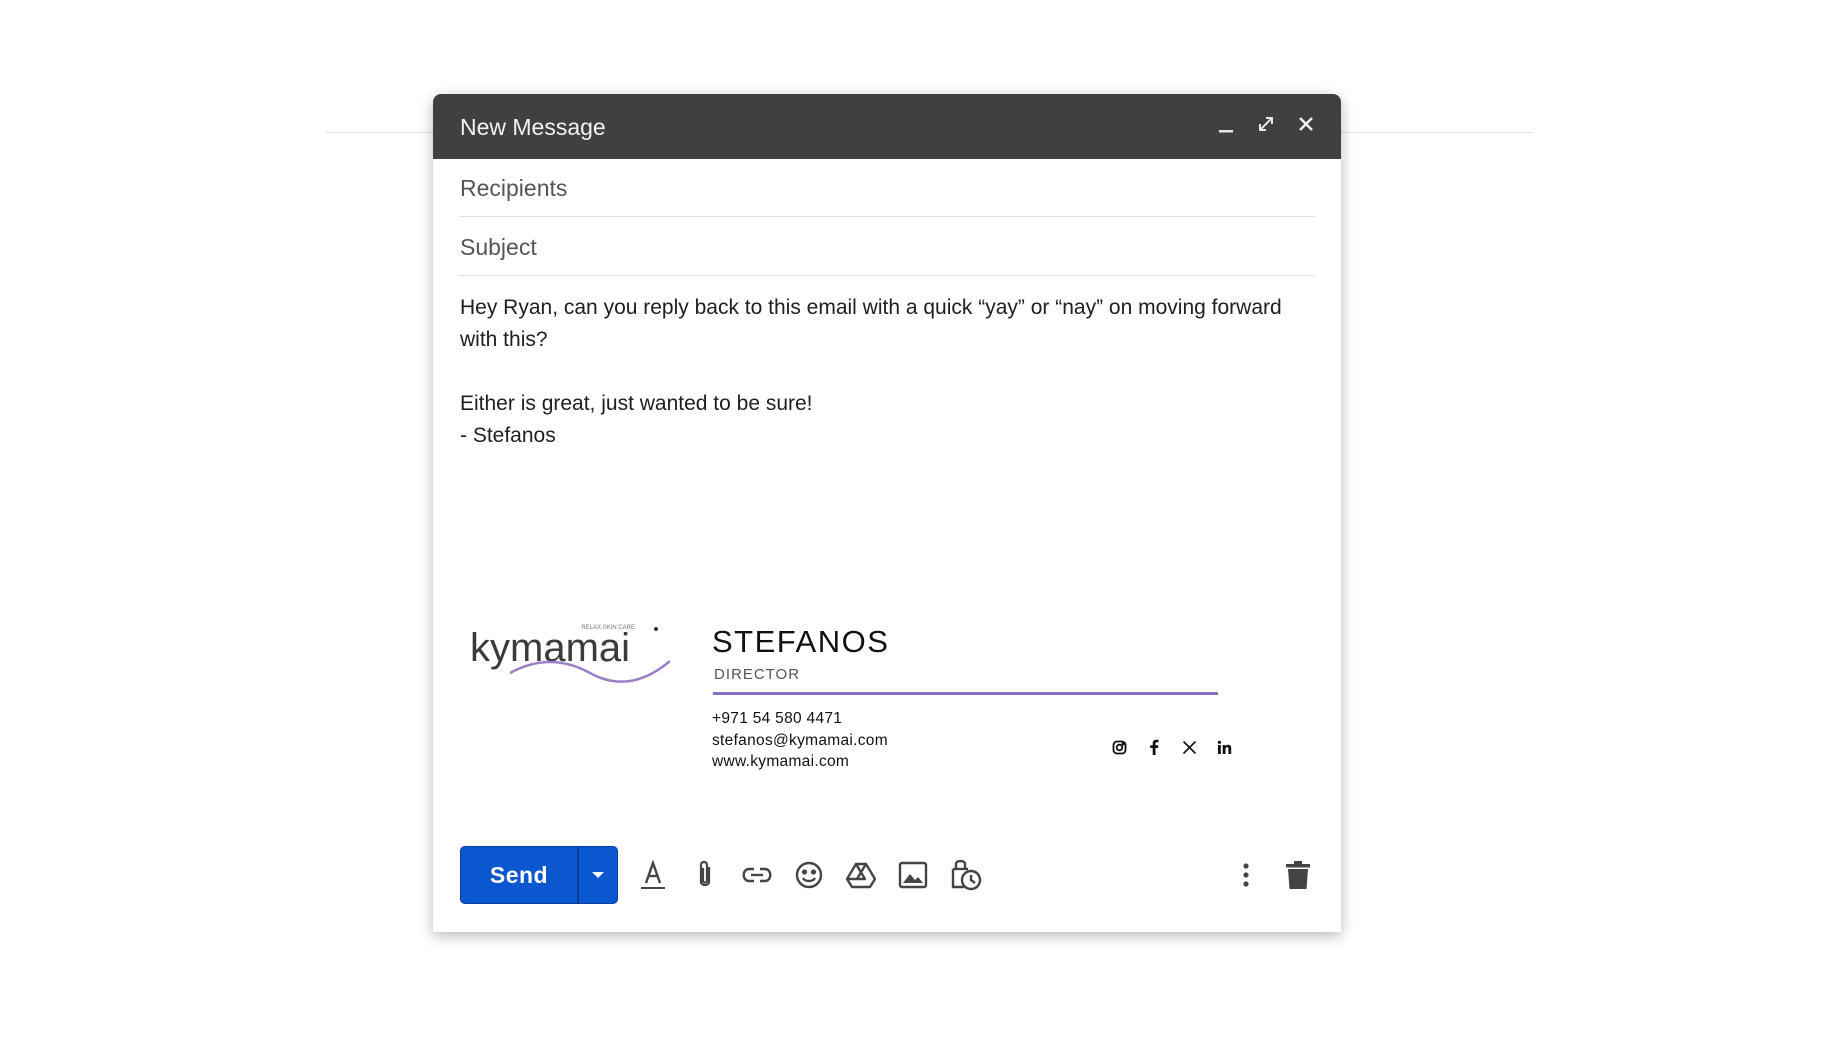 Image resolution: width=1840 pixels, height=1038 pixels. I want to click on svg-text: kymamai, so click(550, 648).